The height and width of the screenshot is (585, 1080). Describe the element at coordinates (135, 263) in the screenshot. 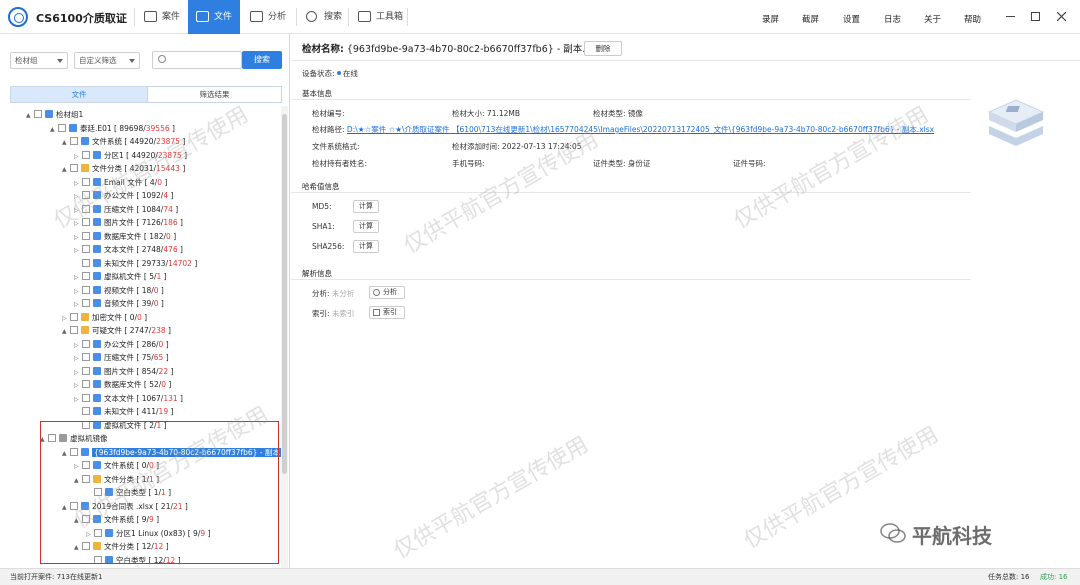

I see `tree-node: 未知文件 [ 29733/14702 ]` at that location.